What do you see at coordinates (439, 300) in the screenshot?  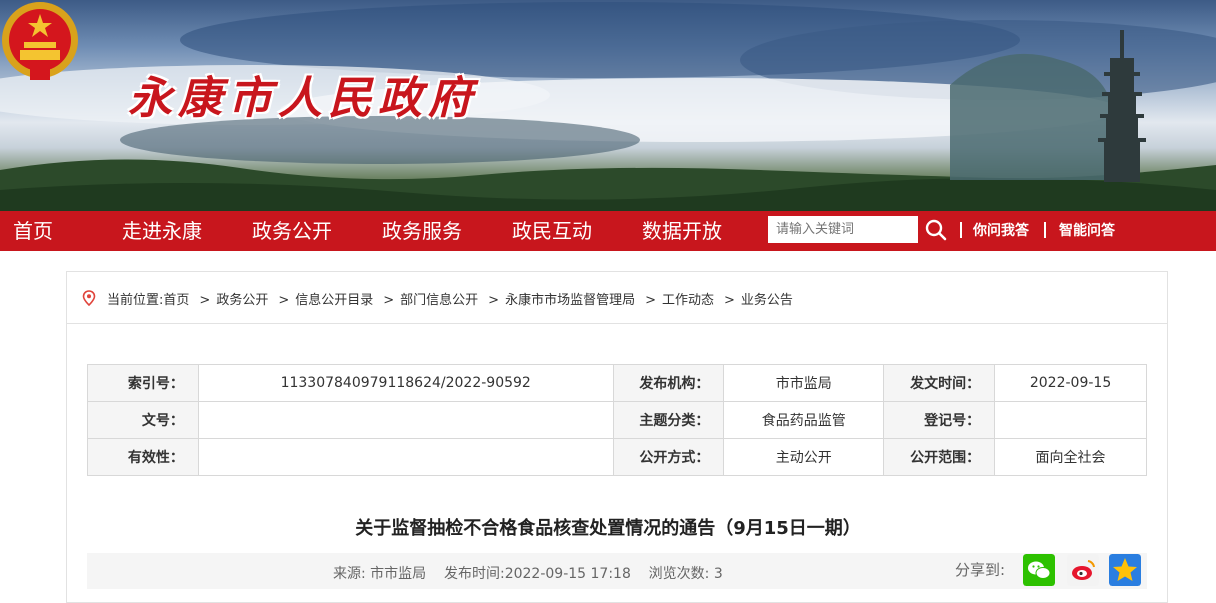 I see `breadcrumb-item-dept-info: 部门信息公开` at bounding box center [439, 300].